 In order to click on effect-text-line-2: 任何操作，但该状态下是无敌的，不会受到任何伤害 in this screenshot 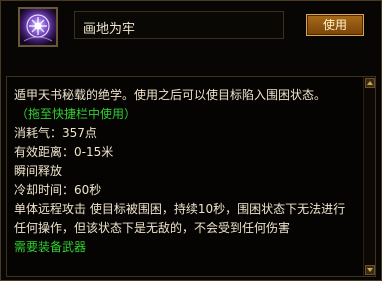, I will do `click(152, 228)`.